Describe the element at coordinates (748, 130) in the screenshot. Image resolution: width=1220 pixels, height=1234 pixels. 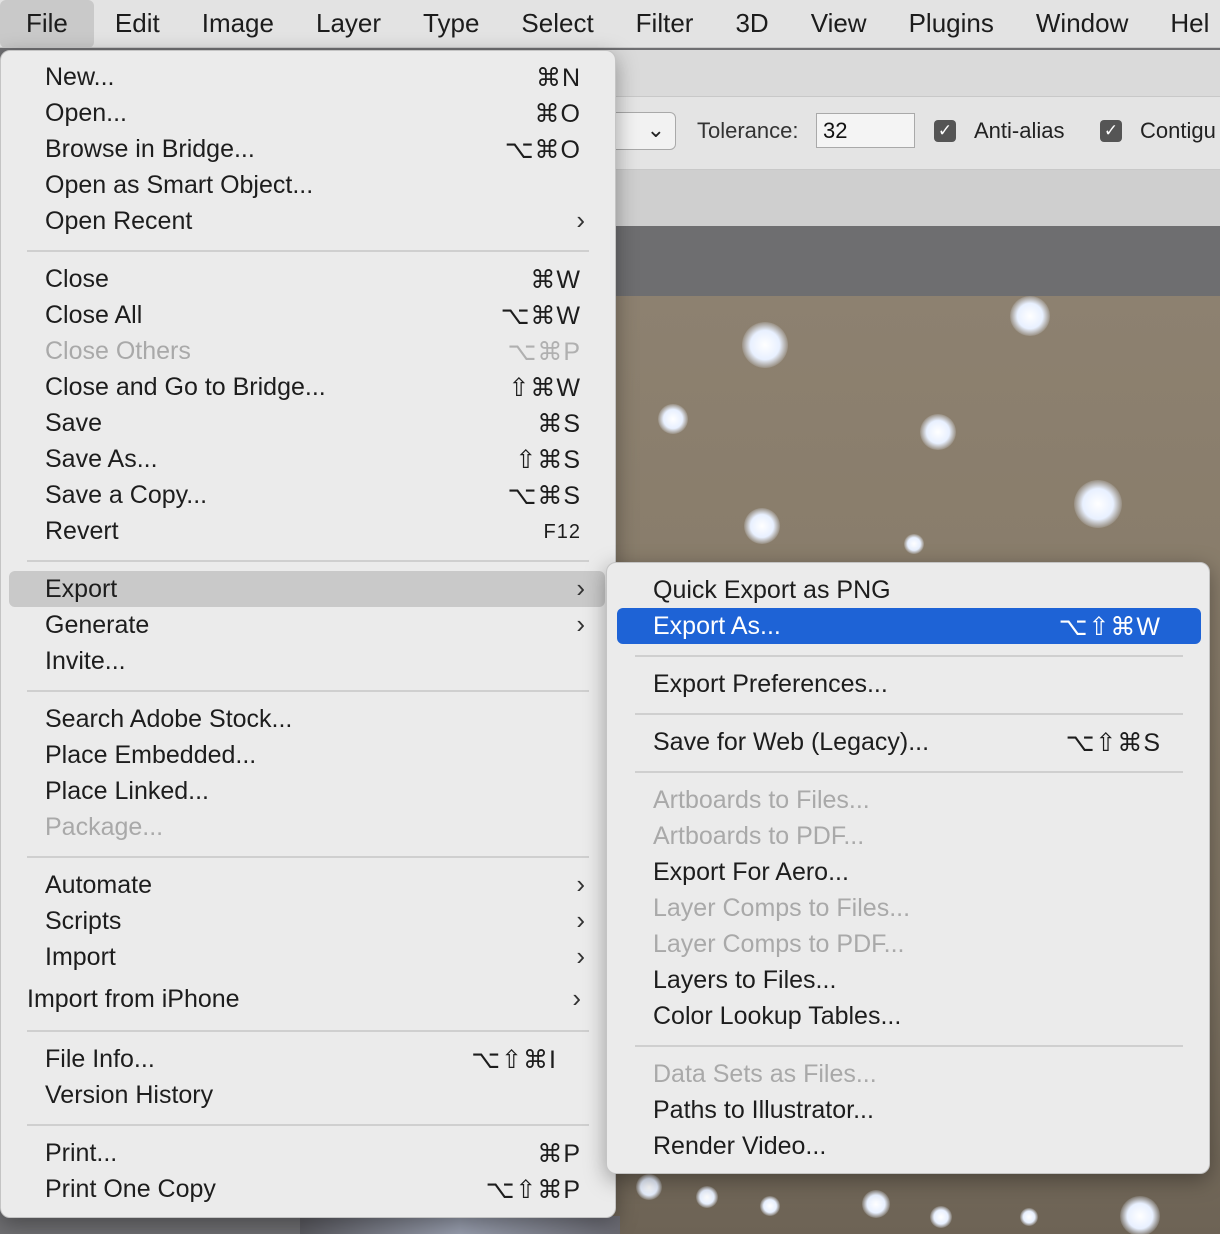
I see `tolerance-label: Tolerance:` at that location.